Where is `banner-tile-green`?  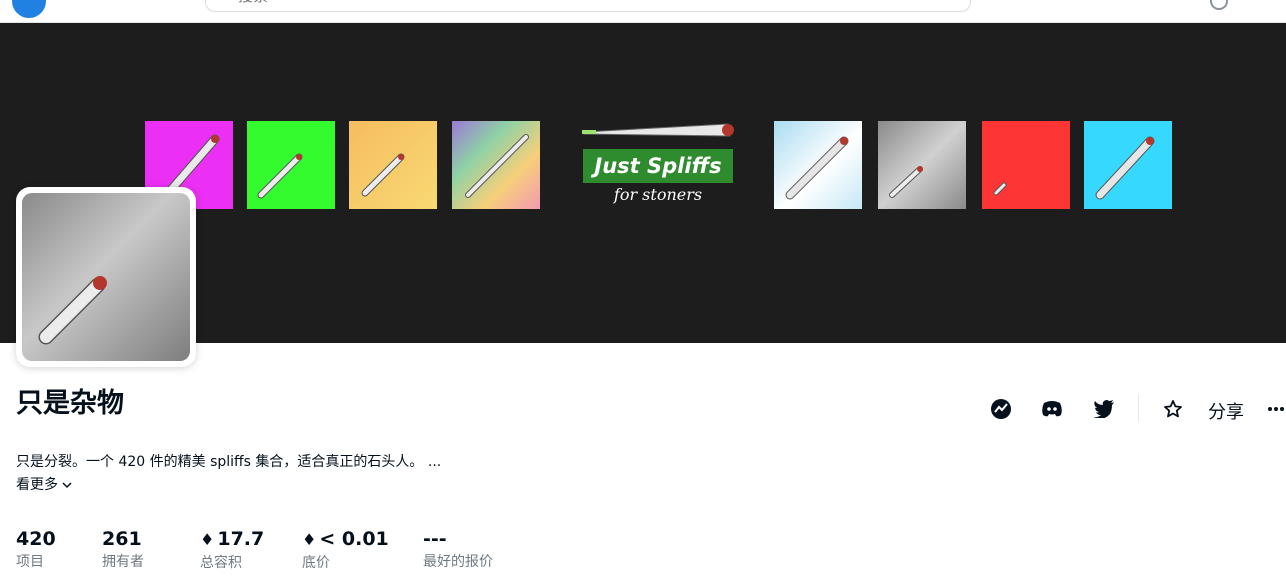
banner-tile-green is located at coordinates (291, 165).